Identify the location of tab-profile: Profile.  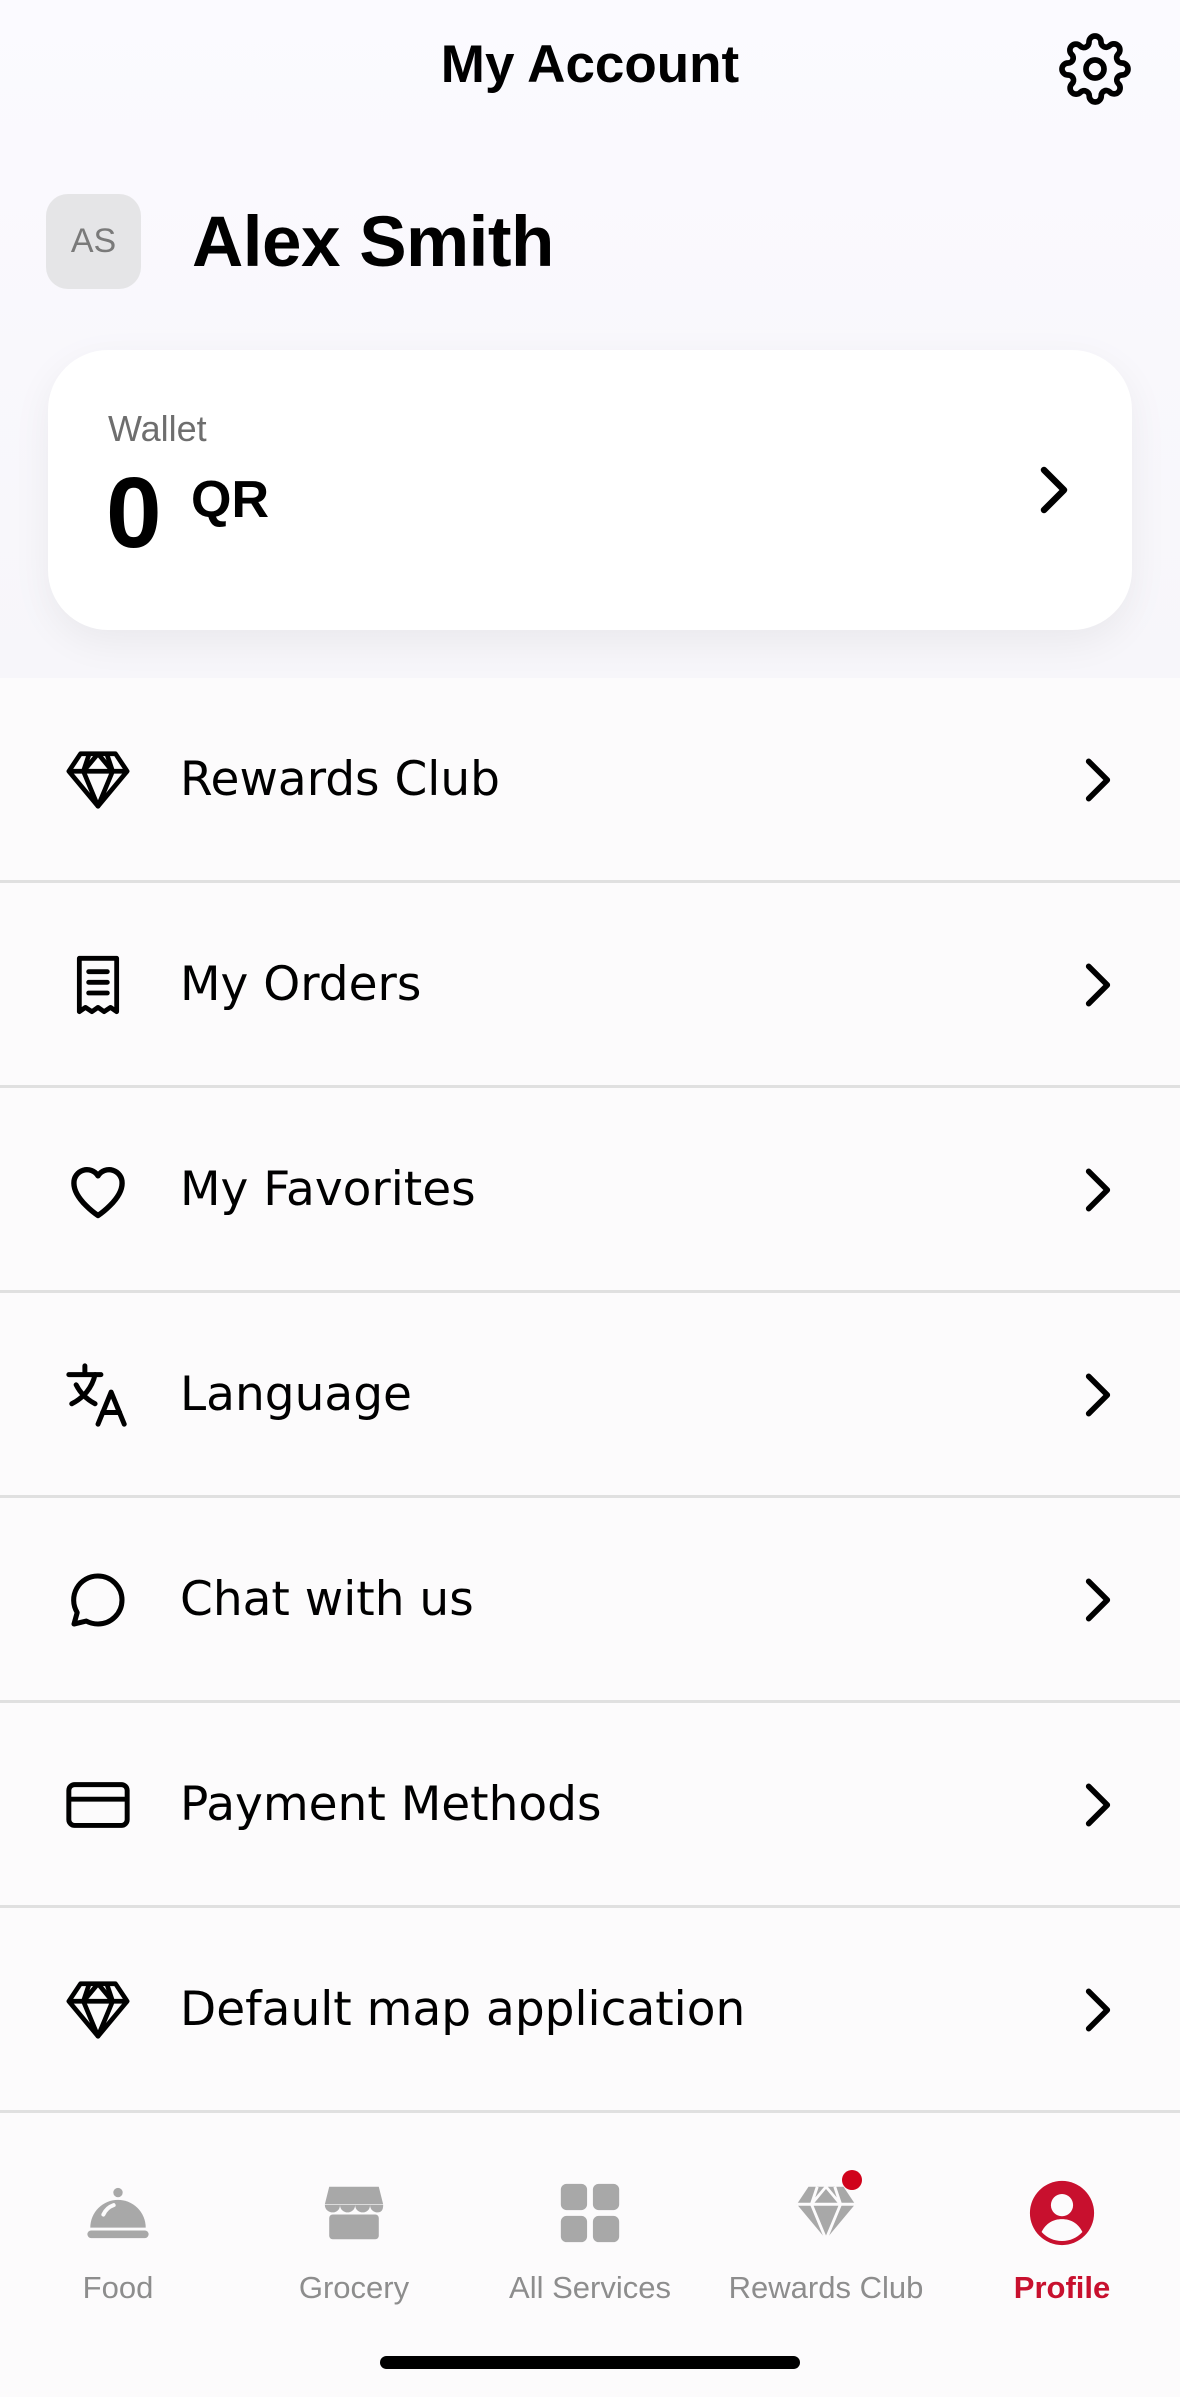
(1062, 2246).